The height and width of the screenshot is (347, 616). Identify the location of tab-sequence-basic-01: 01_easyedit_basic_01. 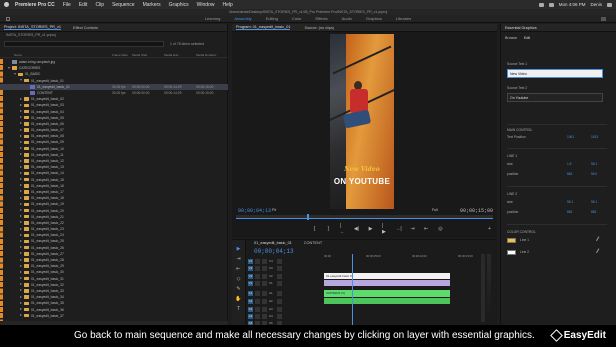
(273, 243).